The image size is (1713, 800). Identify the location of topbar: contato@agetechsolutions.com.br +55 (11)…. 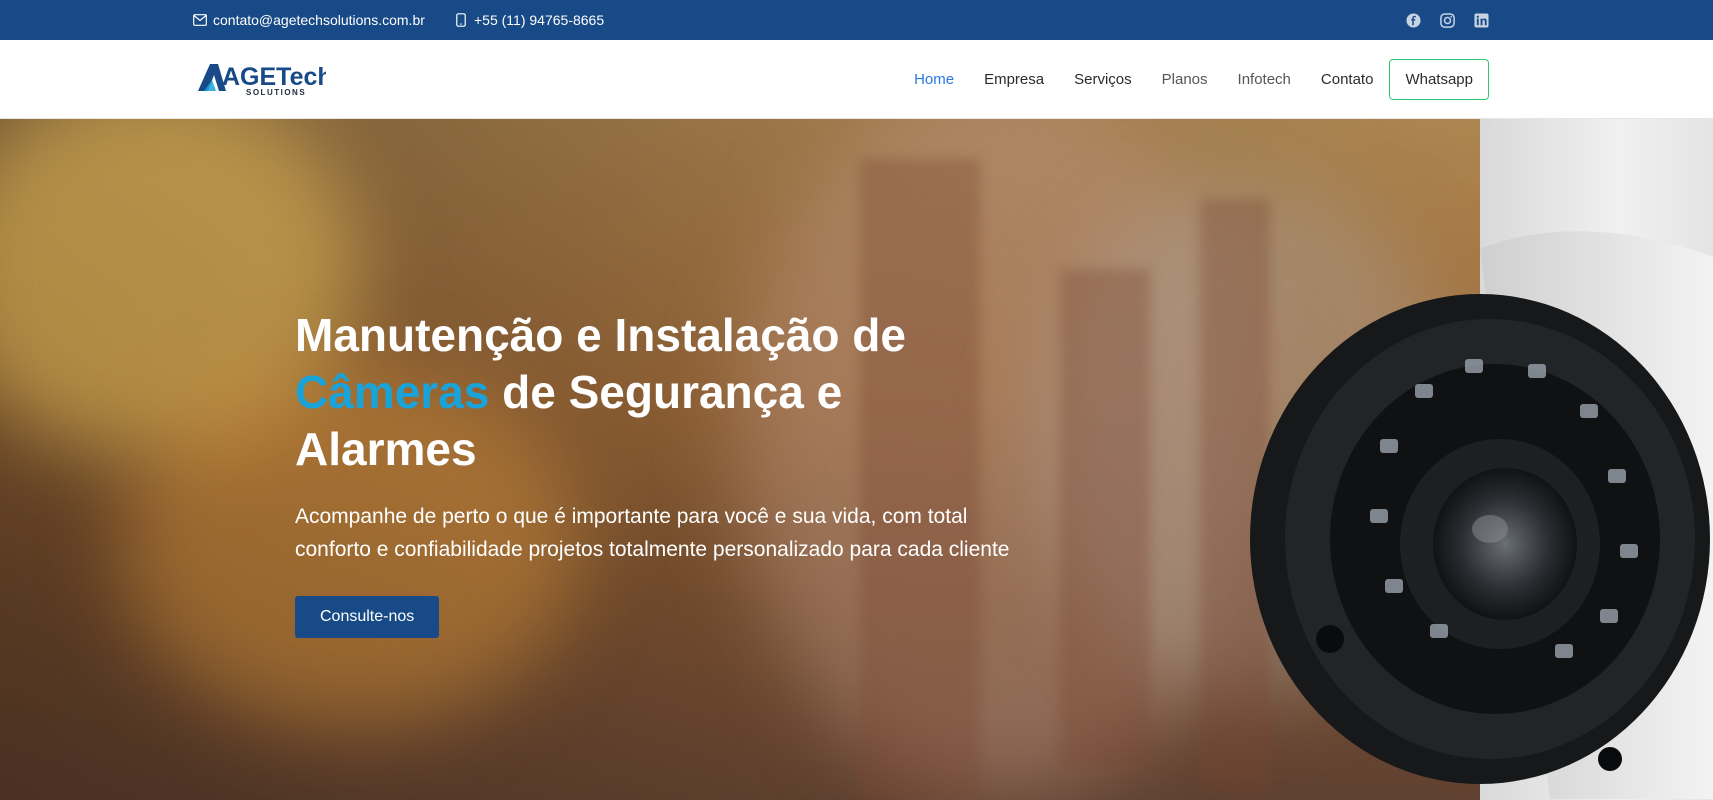
(856, 20).